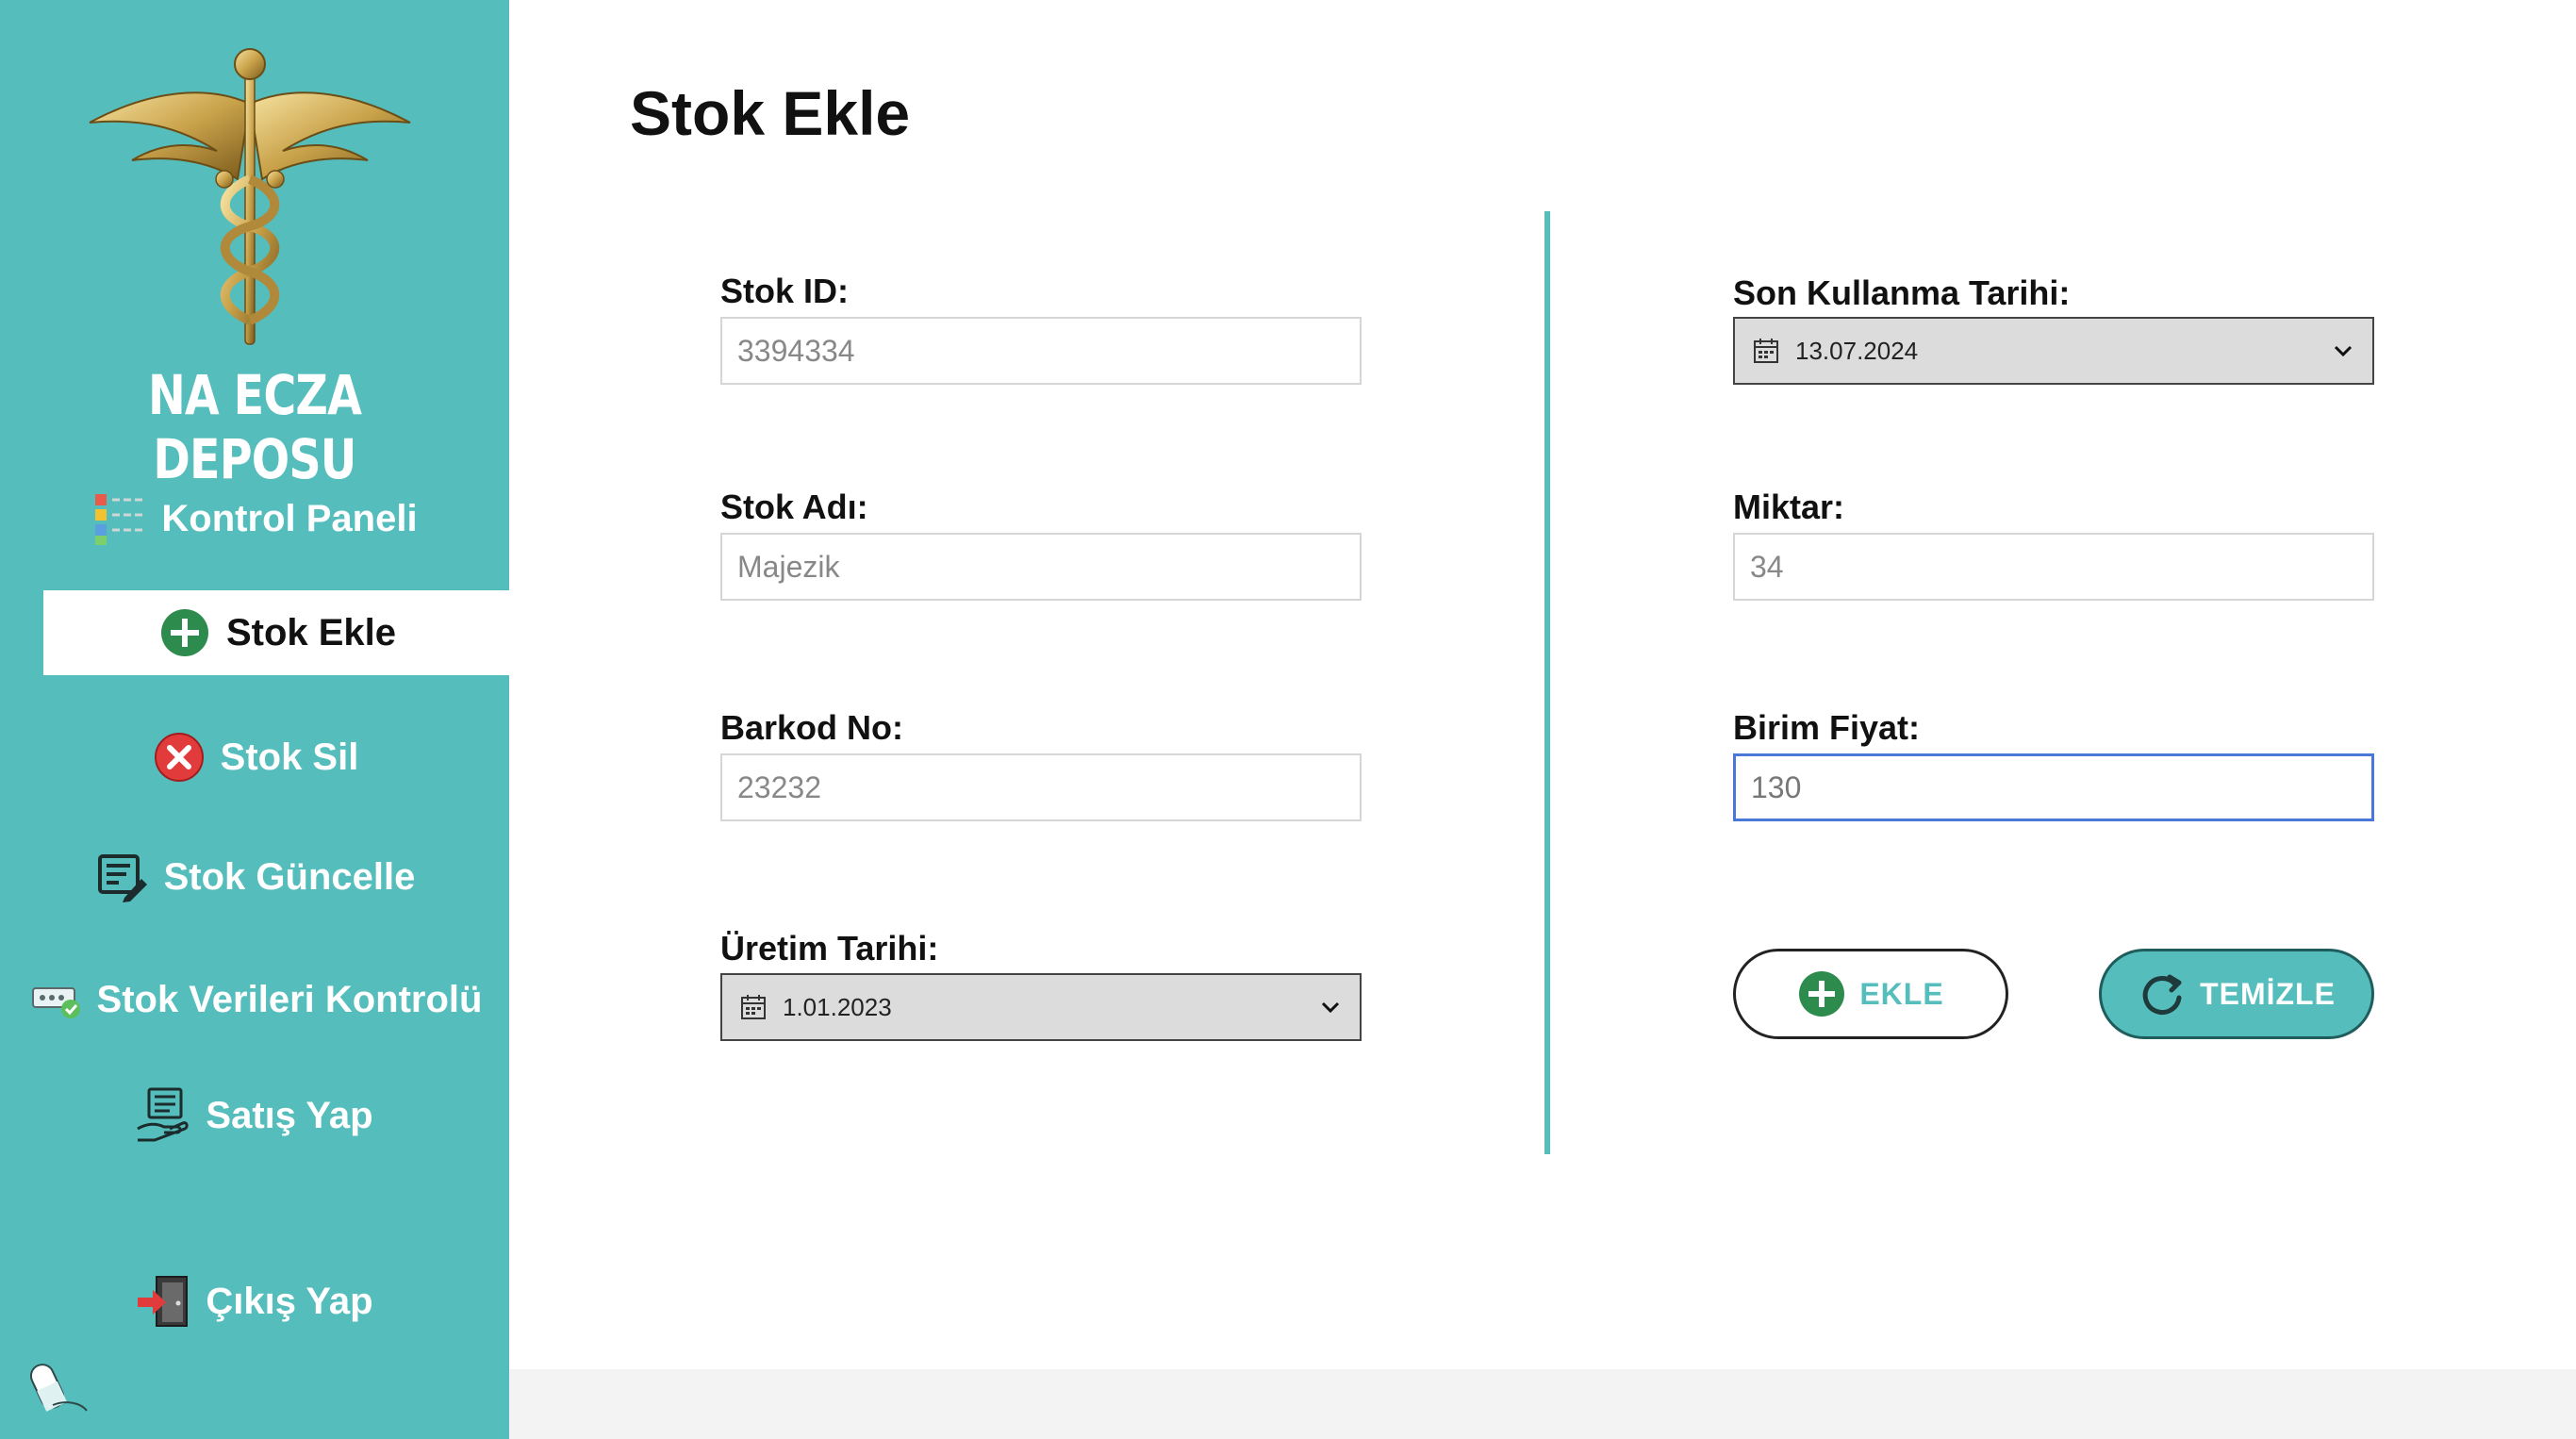 The image size is (2576, 1439). What do you see at coordinates (1857, 350) in the screenshot?
I see `son-kullanma-tarihi-value: 13.07.2024` at bounding box center [1857, 350].